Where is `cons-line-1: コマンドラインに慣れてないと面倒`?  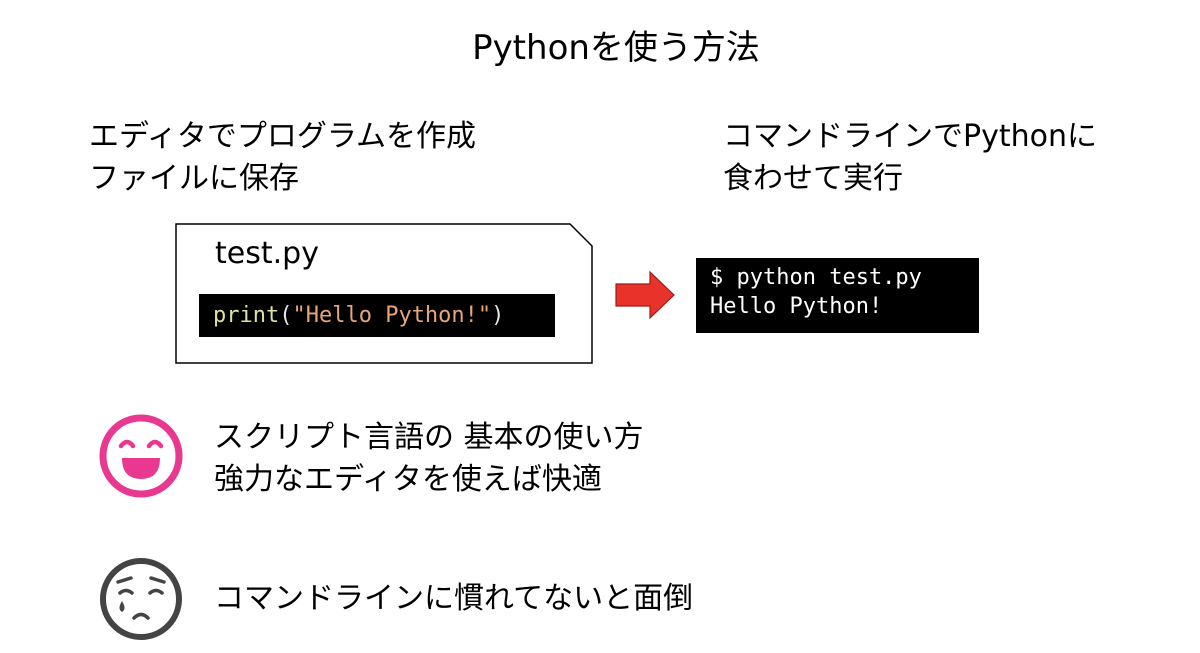 cons-line-1: コマンドラインに慣れてないと面倒 is located at coordinates (454, 598).